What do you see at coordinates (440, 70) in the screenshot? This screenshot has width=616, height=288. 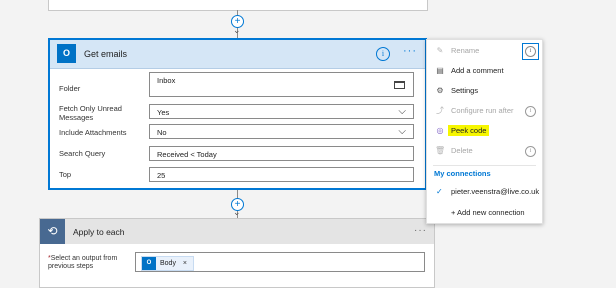 I see `comment-icon: ▤` at bounding box center [440, 70].